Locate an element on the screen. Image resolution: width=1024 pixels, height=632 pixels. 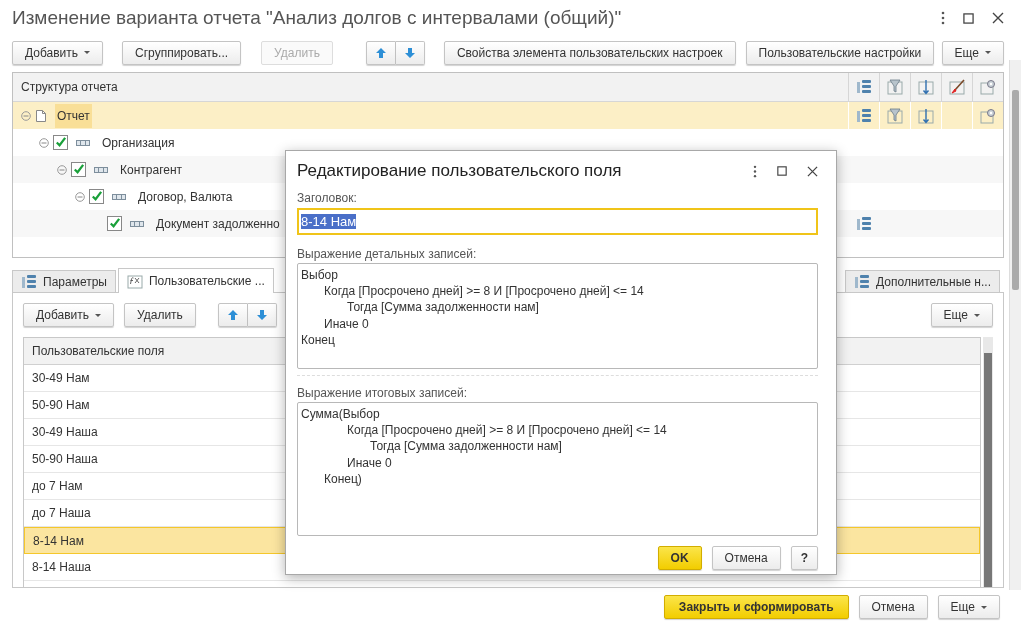
ok-button: OK is located at coordinates (679, 558).